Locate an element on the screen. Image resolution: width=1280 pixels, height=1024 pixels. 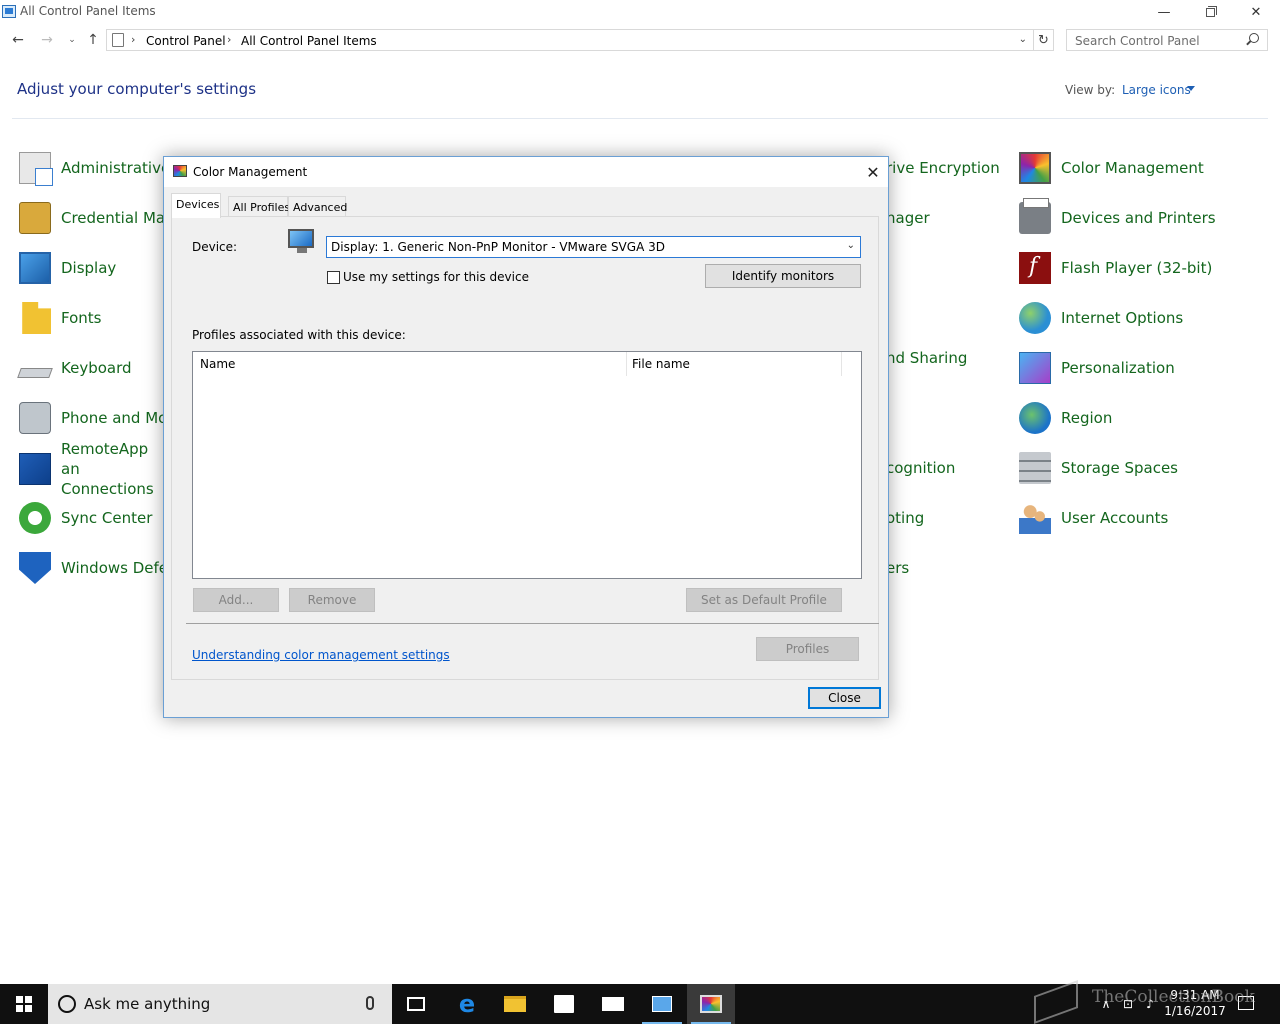
credential-manager-icon is located at coordinates (35, 218).